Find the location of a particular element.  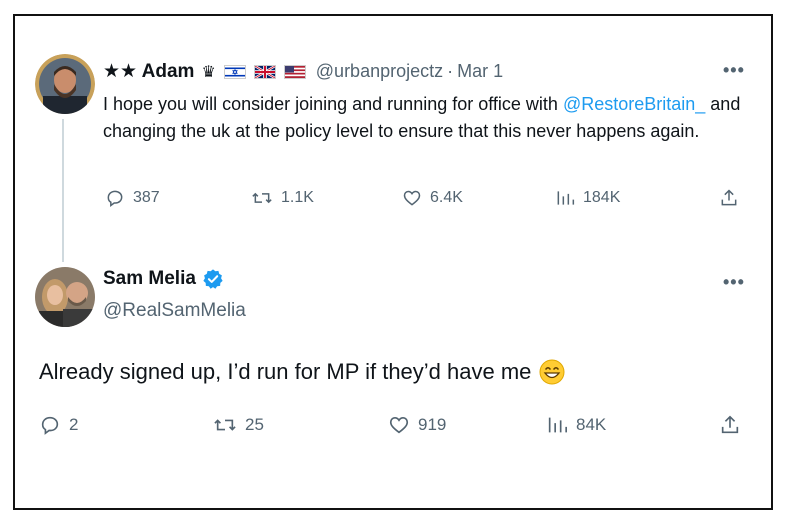

israel-flag-icon is located at coordinates (234, 71).